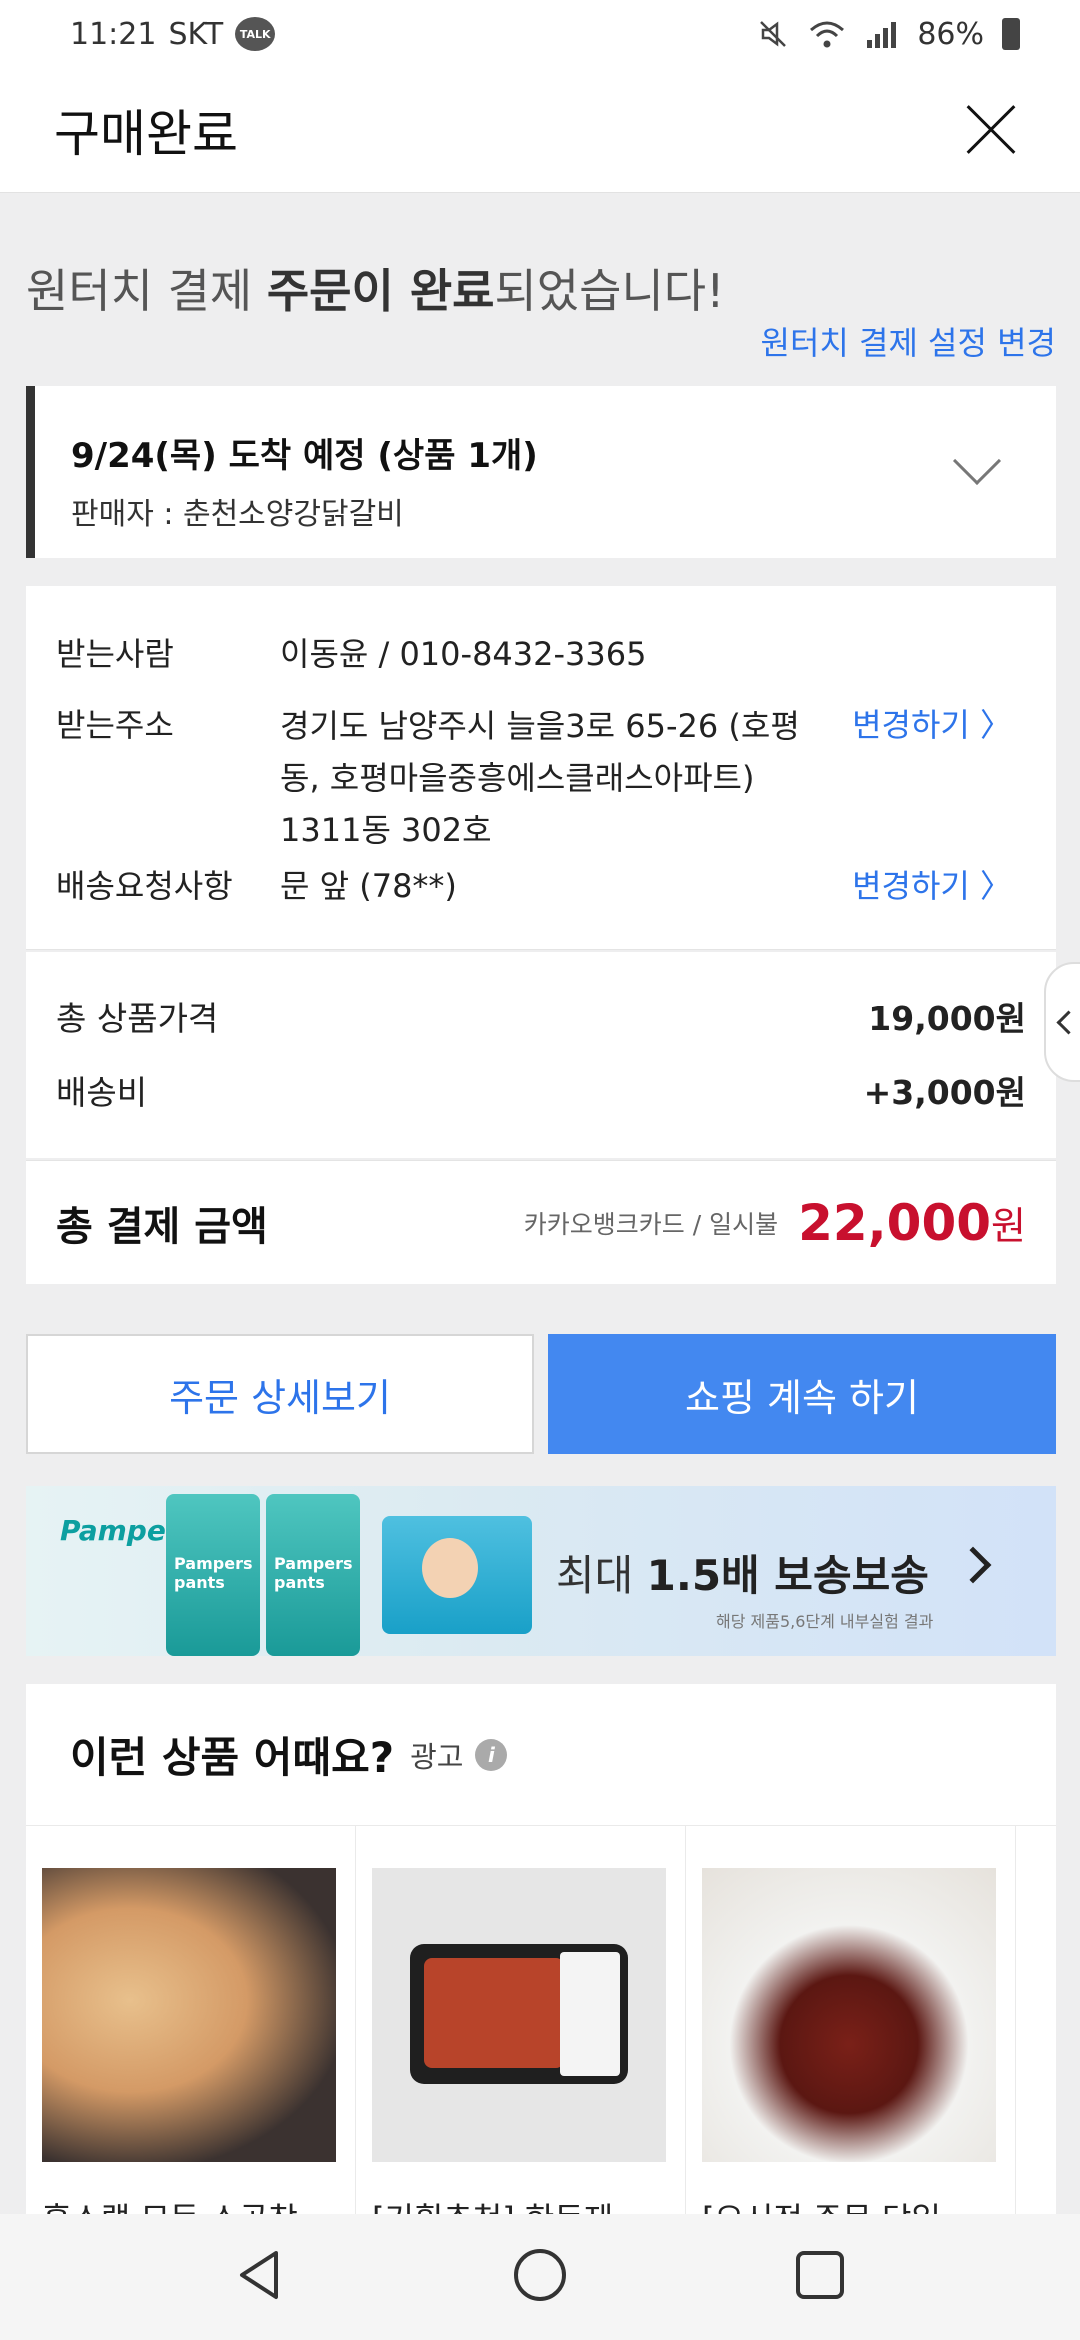 The height and width of the screenshot is (2340, 1080). Describe the element at coordinates (541, 1029) in the screenshot. I see `product-price-row: 총 상품가격 19,000원` at that location.